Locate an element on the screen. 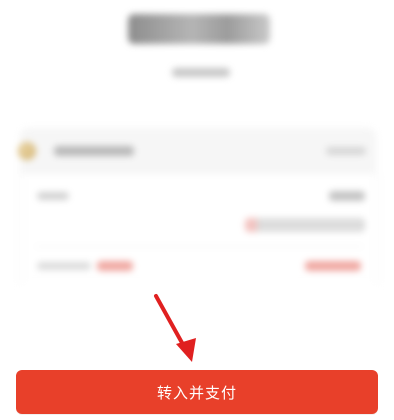  redacted-amount-subtitle is located at coordinates (201, 72).